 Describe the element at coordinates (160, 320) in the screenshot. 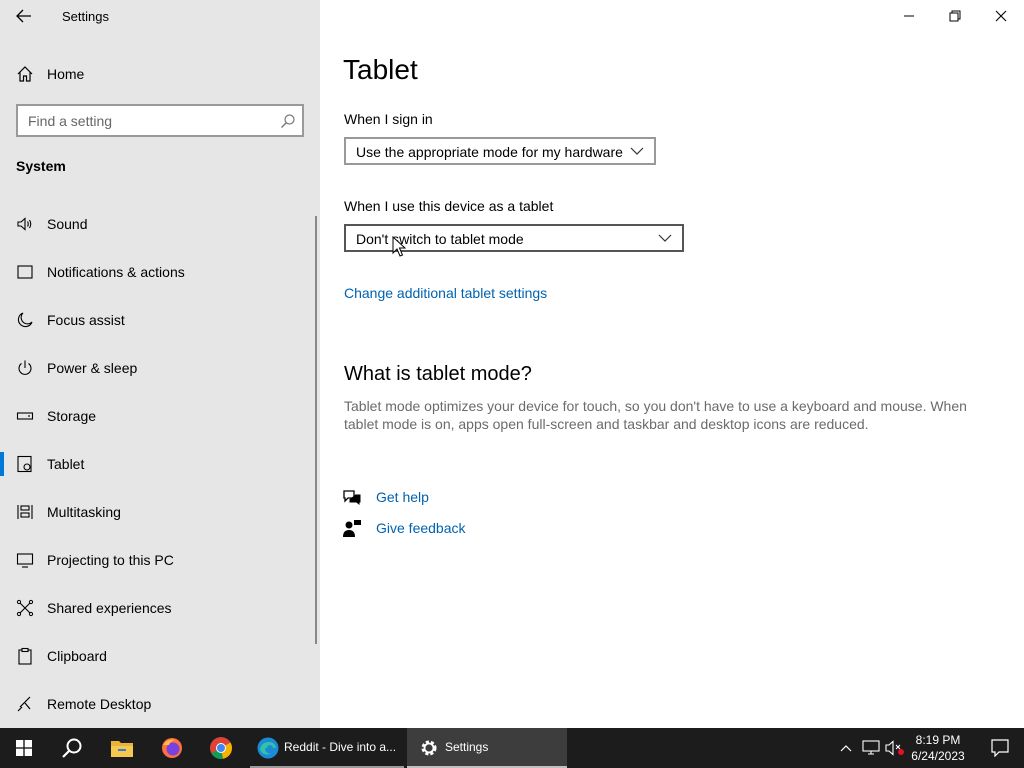

I see `sidebar-item-focus-assist: Focus assist` at that location.